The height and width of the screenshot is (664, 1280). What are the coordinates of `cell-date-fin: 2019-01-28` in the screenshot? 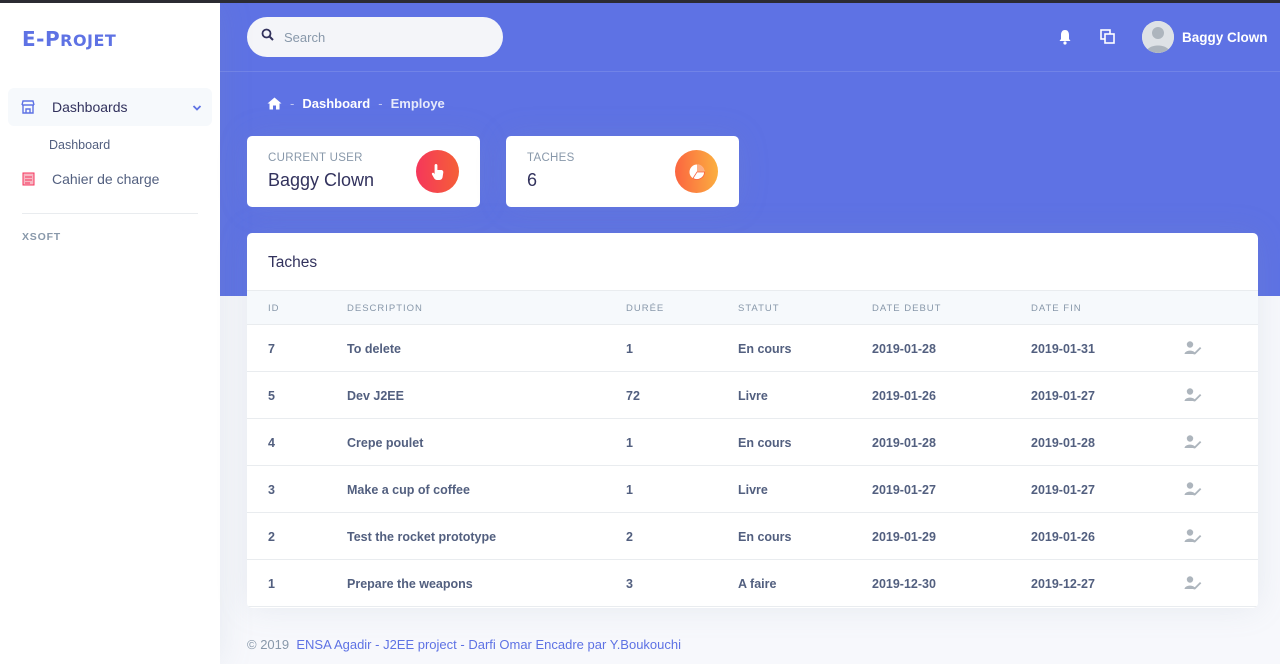 It's located at (1063, 443).